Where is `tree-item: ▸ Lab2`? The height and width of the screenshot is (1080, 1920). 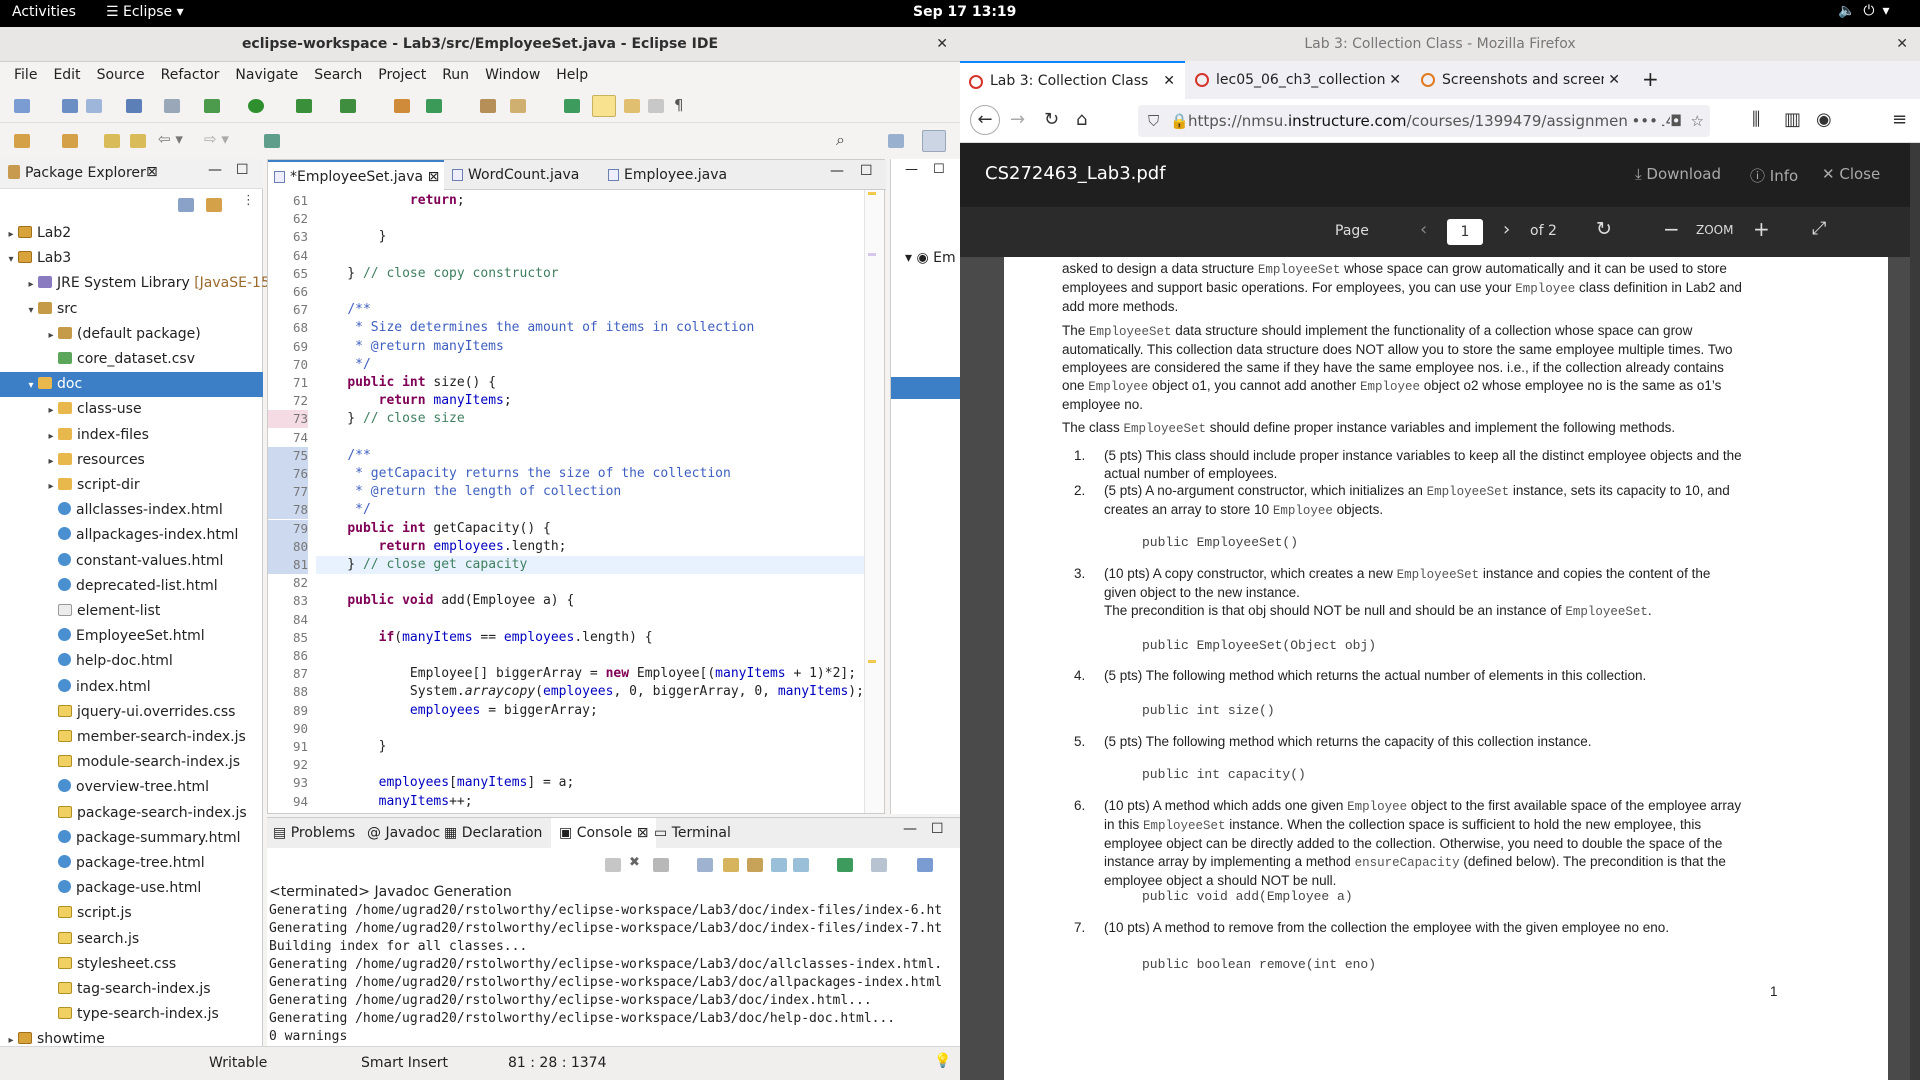 tree-item: ▸ Lab2 is located at coordinates (131, 233).